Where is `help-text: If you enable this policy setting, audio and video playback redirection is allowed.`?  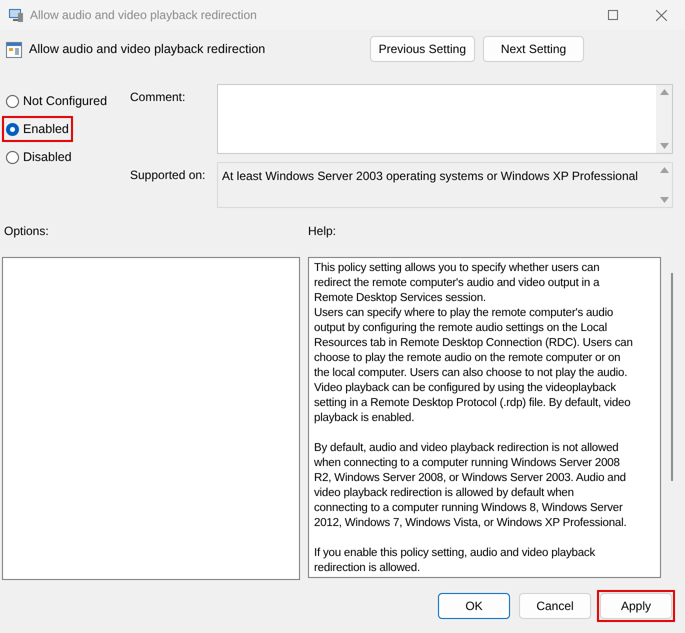
help-text: If you enable this policy setting, audio and video playback redirection is allowed. is located at coordinates (455, 561).